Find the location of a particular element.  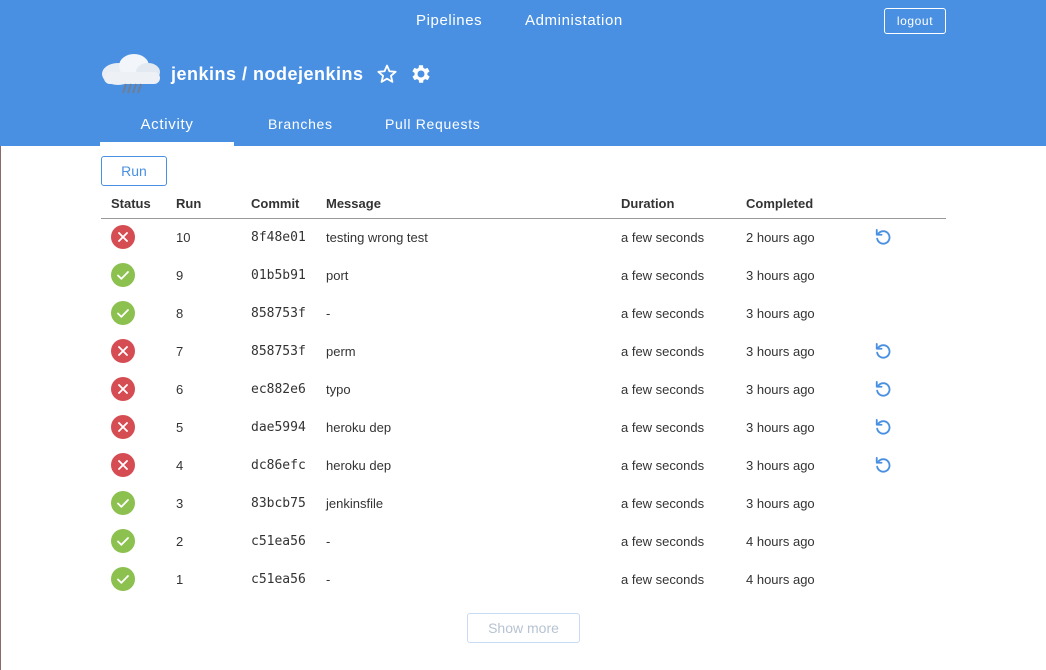

table-row: 6 ec882e6 typo a few seconds 3 hours ago is located at coordinates (523, 389).